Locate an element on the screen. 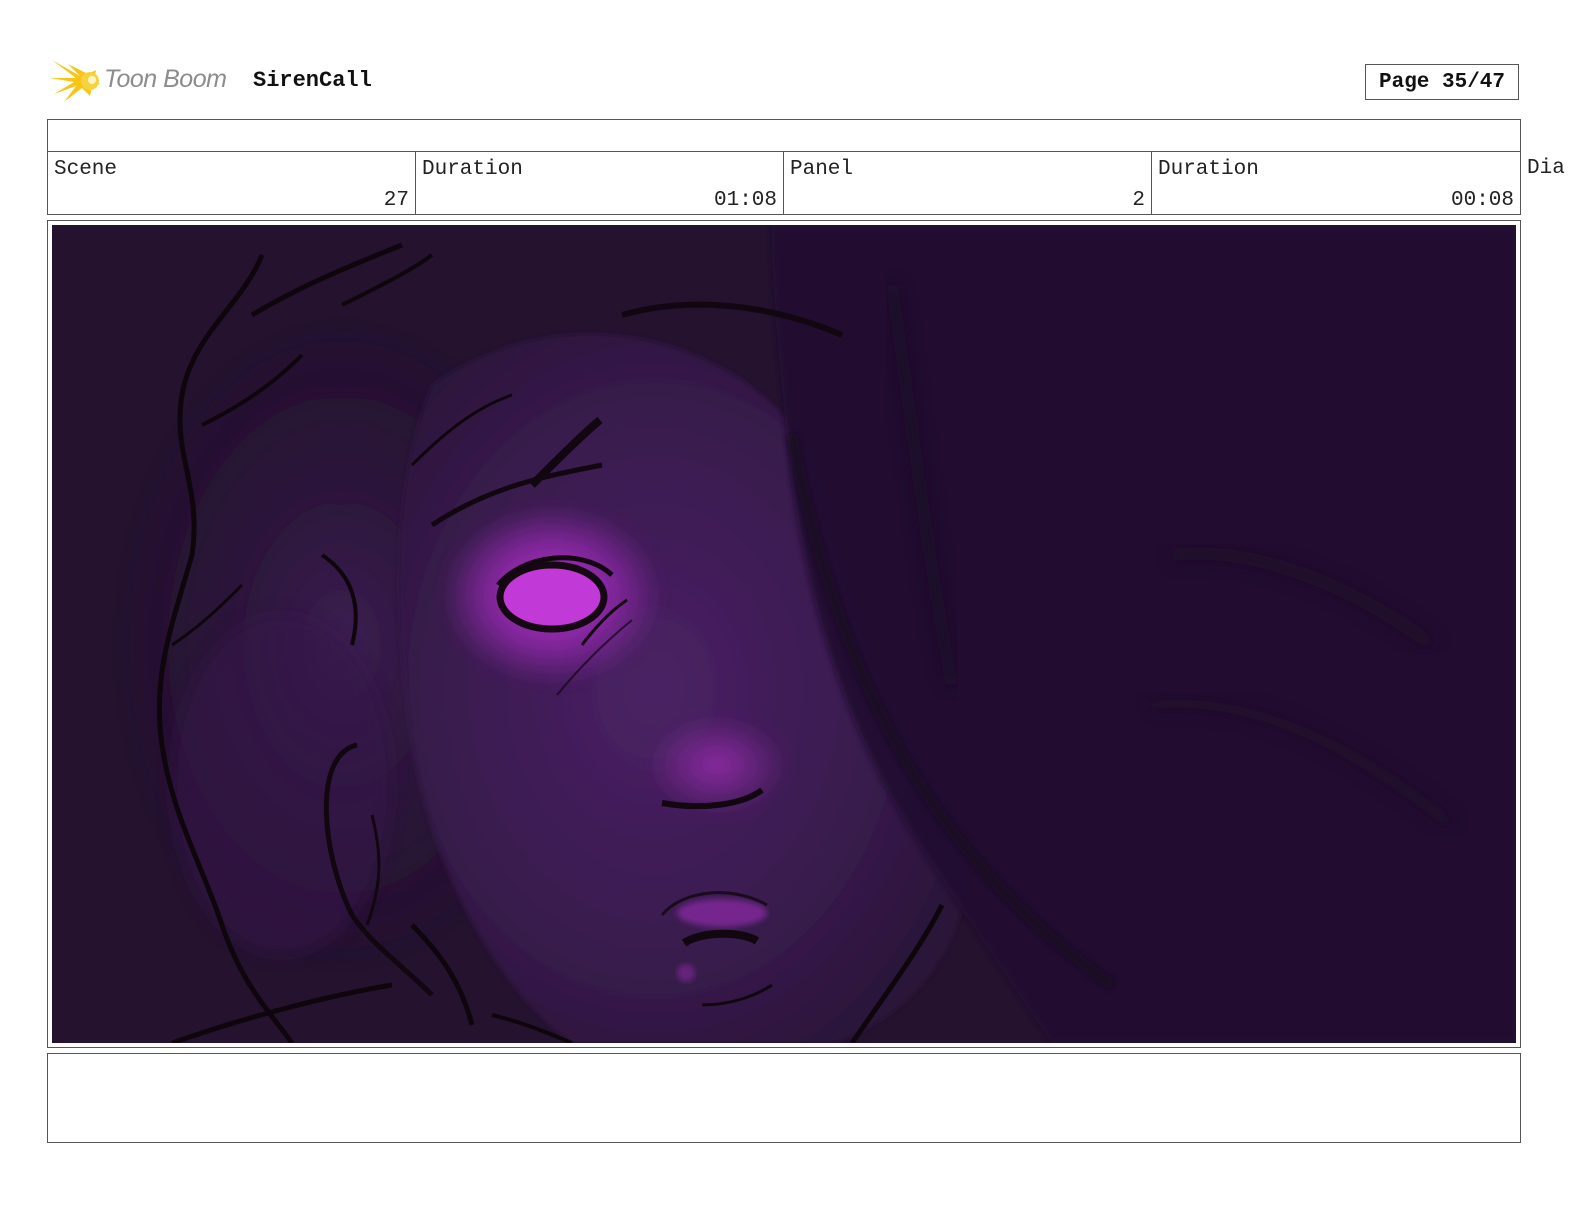 The height and width of the screenshot is (1225, 1582). panel-duration-cell: Duration 00:08 is located at coordinates (1336, 183).